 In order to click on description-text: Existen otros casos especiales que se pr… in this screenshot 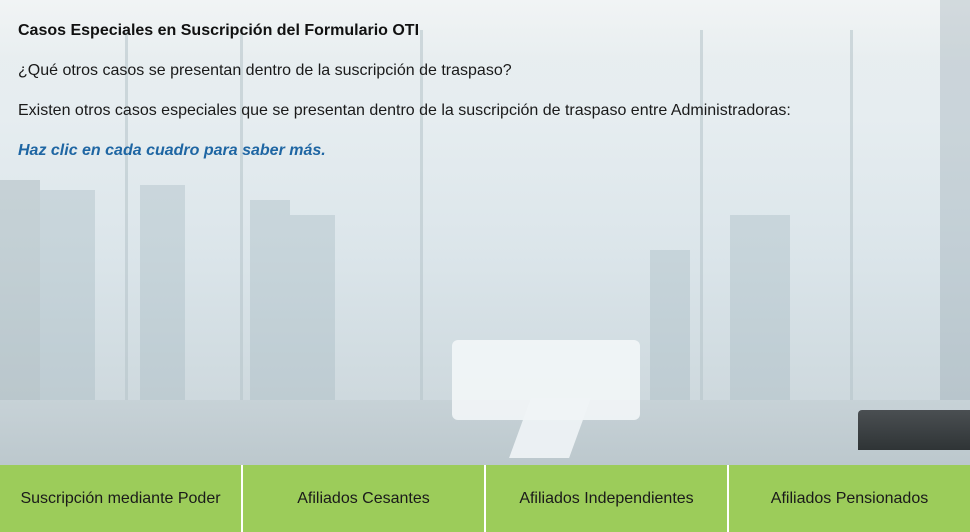, I will do `click(404, 110)`.